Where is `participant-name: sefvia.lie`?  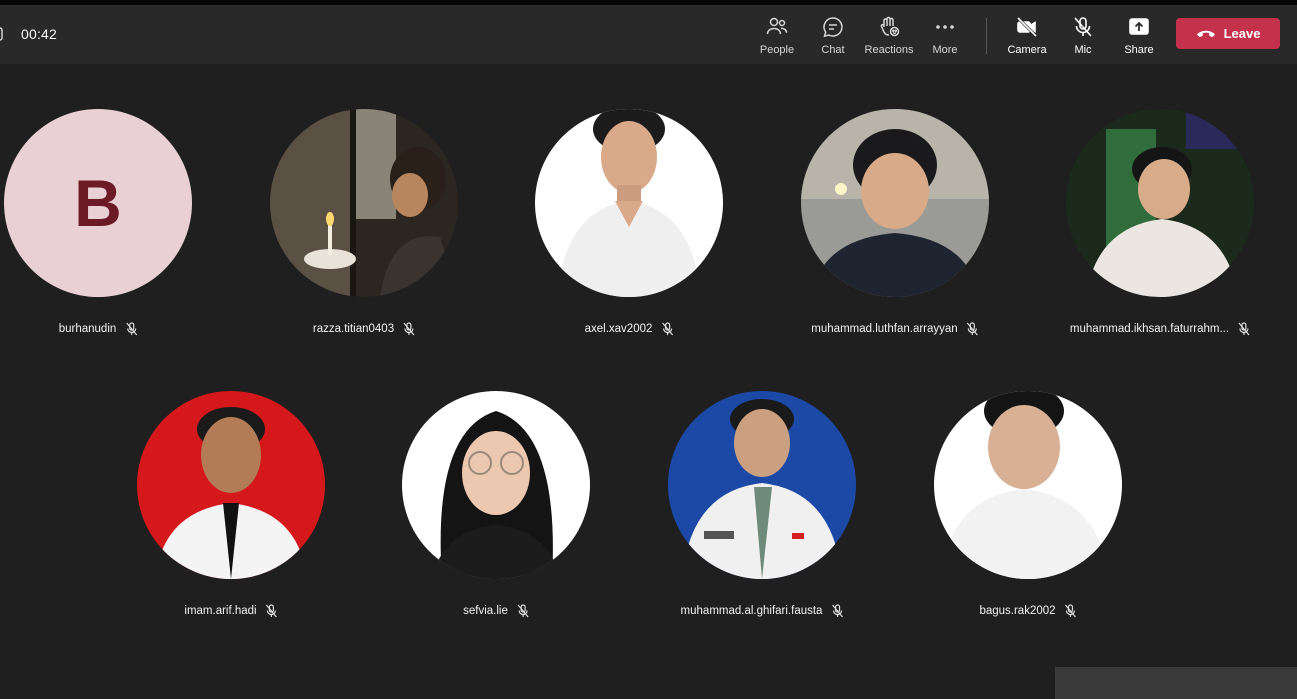
participant-name: sefvia.lie is located at coordinates (485, 611).